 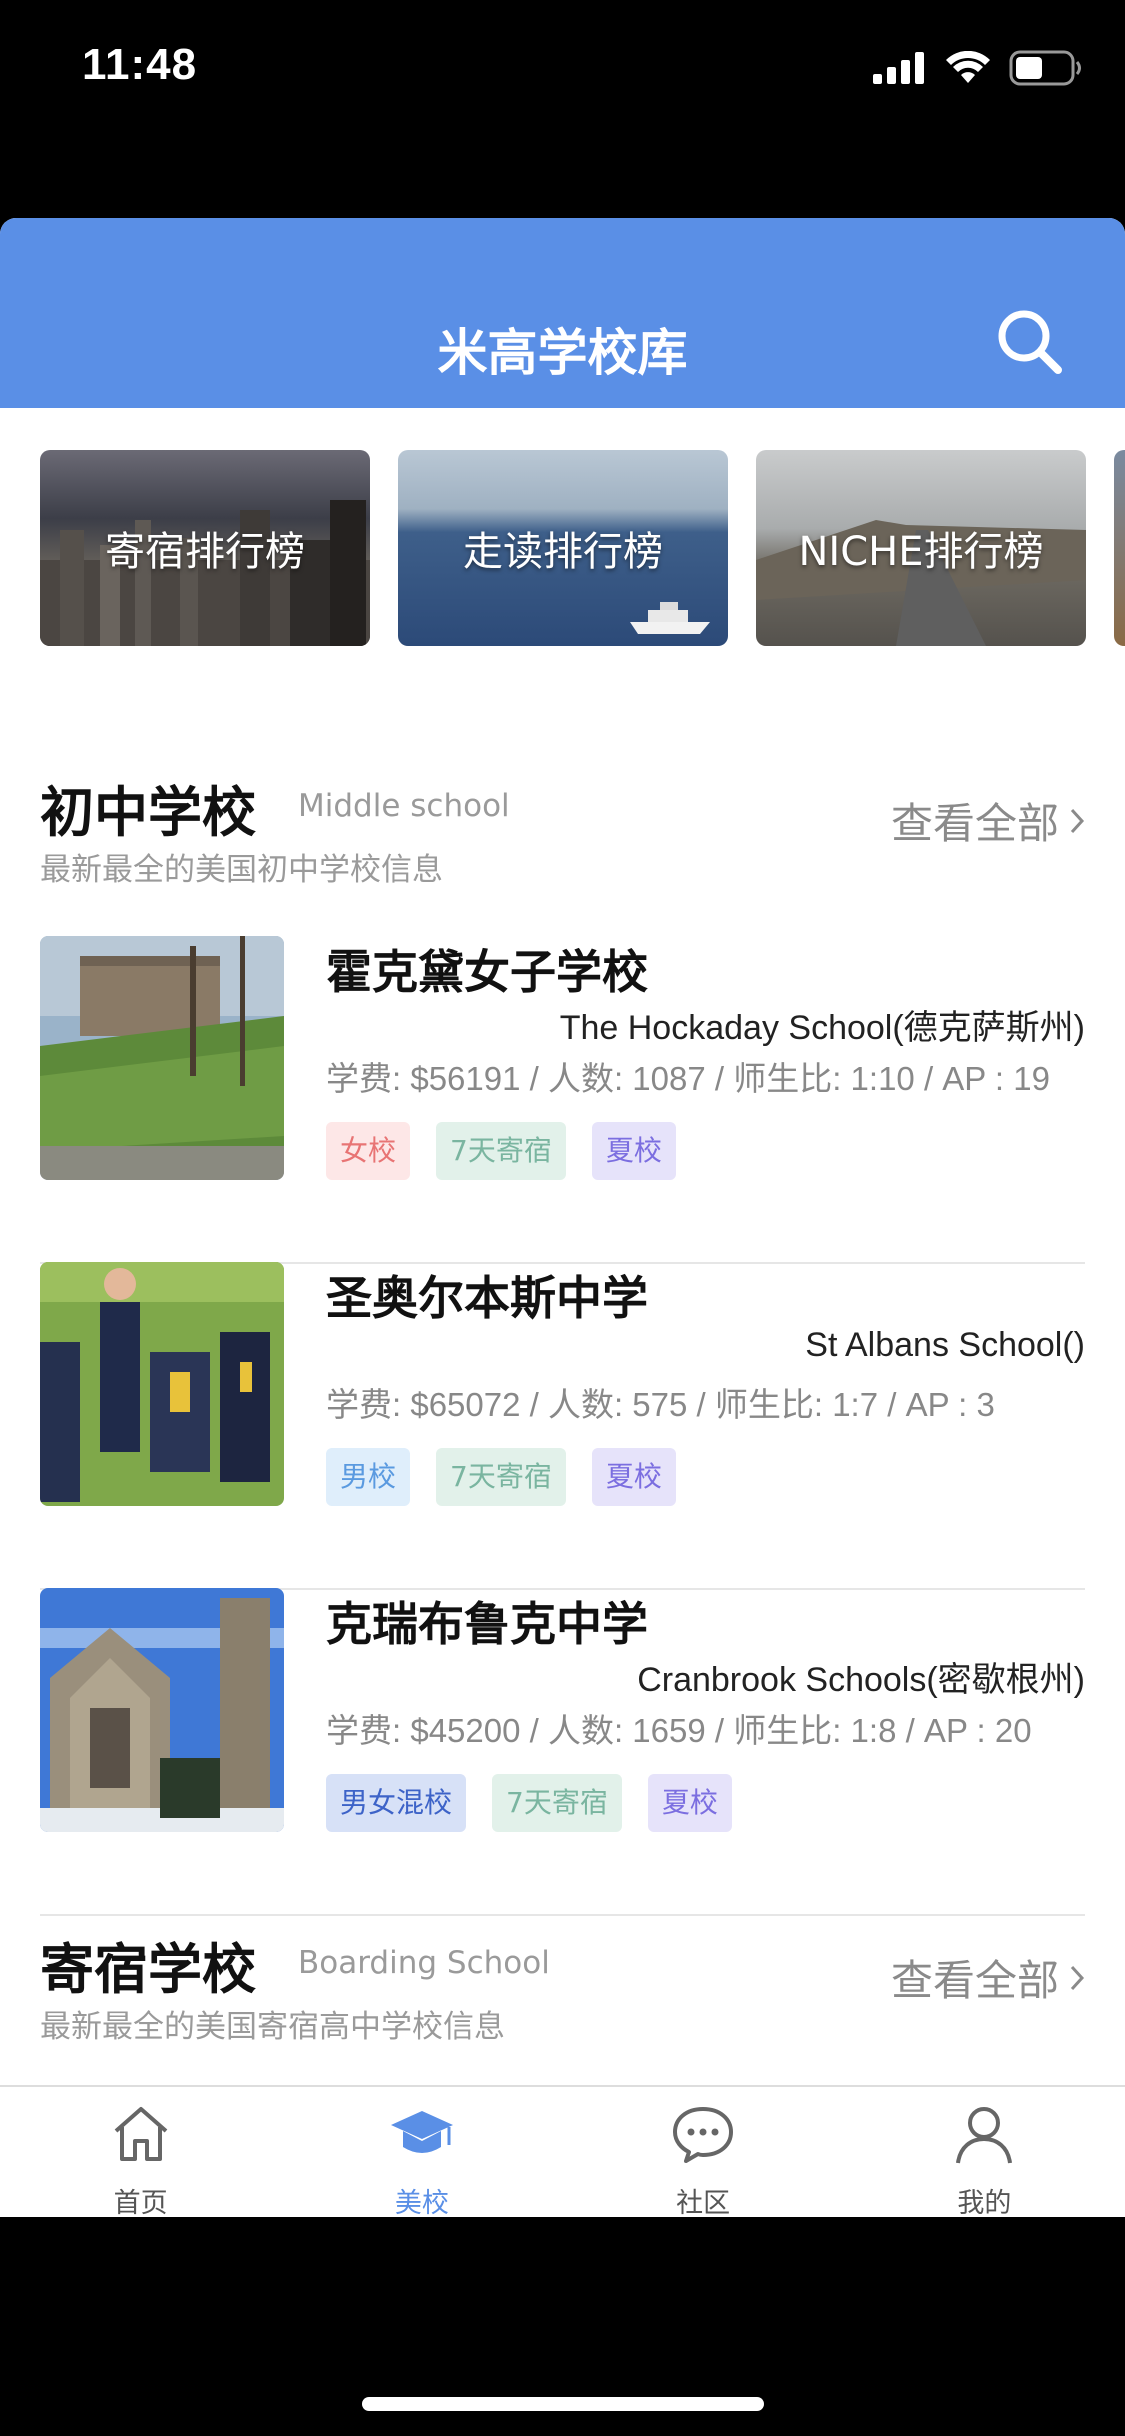 I want to click on section-title: 寄宿学校, so click(x=148, y=1969).